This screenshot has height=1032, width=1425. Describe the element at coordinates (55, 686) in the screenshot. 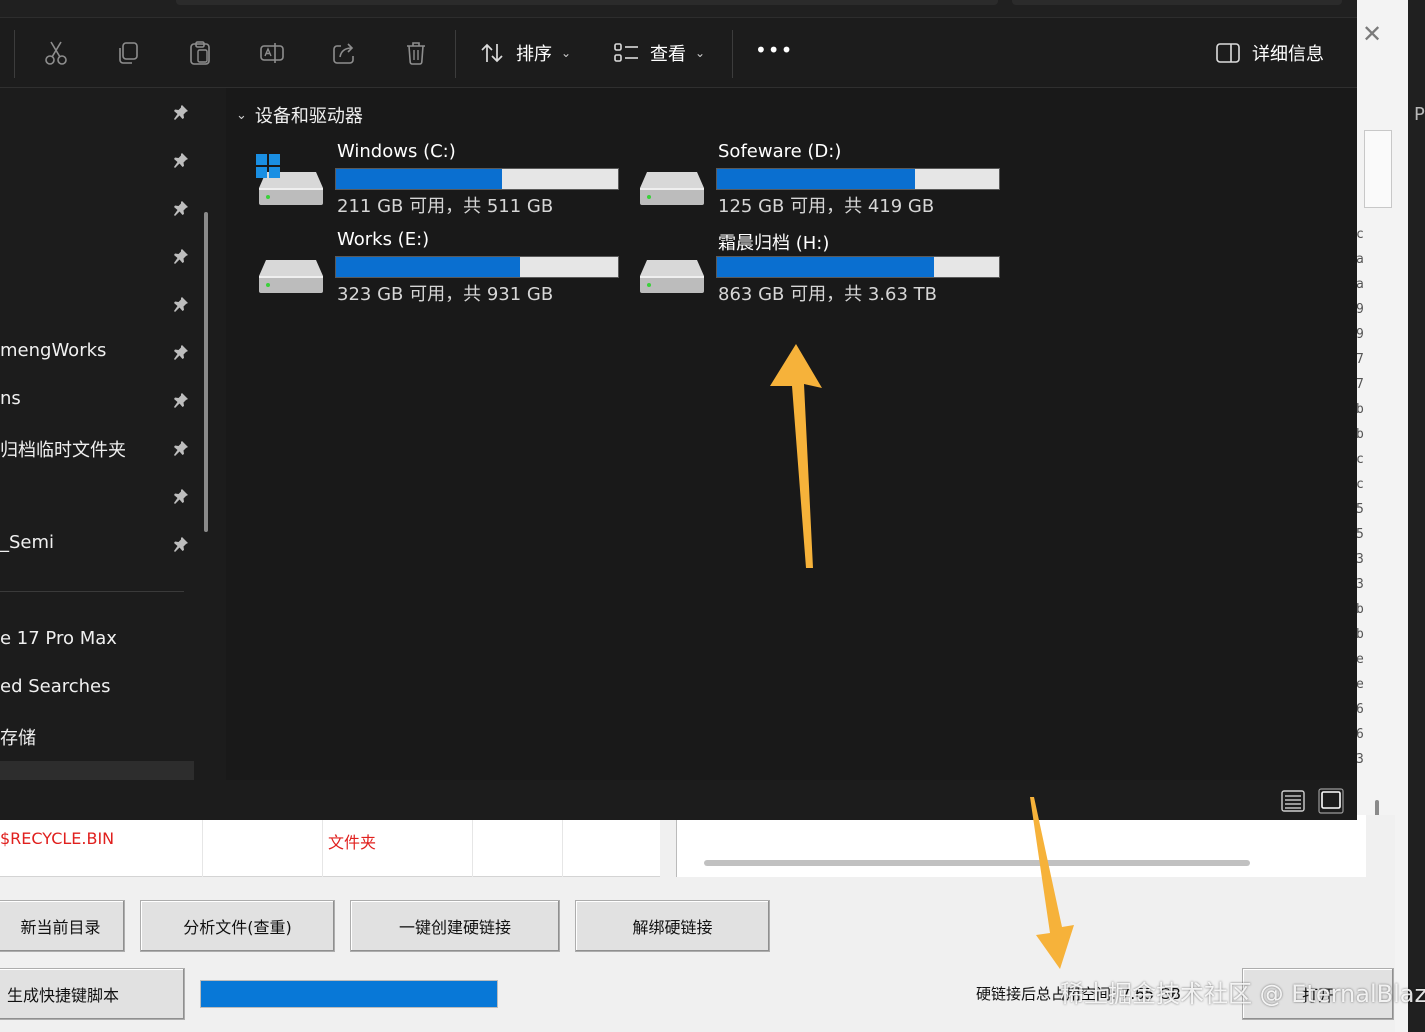

I see `nav-item-label: ed Searches` at that location.